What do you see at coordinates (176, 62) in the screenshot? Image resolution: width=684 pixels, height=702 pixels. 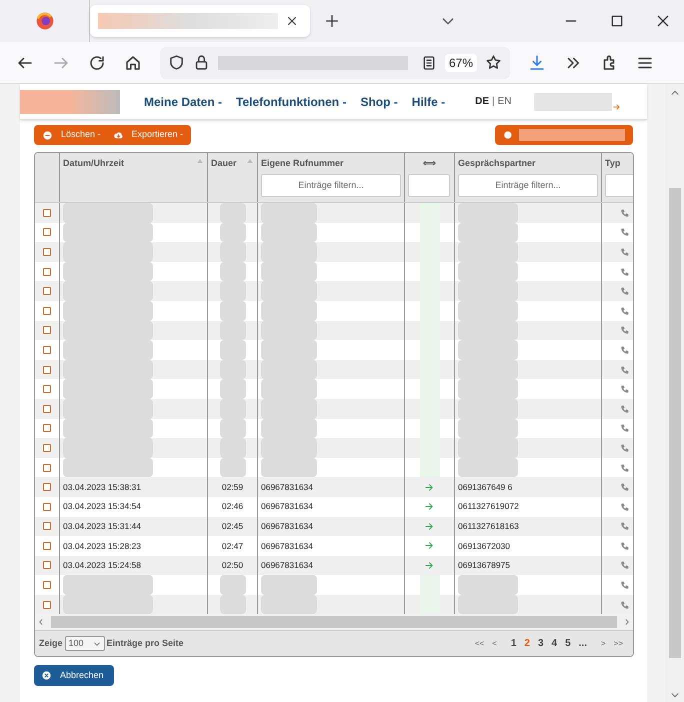 I see `shield-icon` at bounding box center [176, 62].